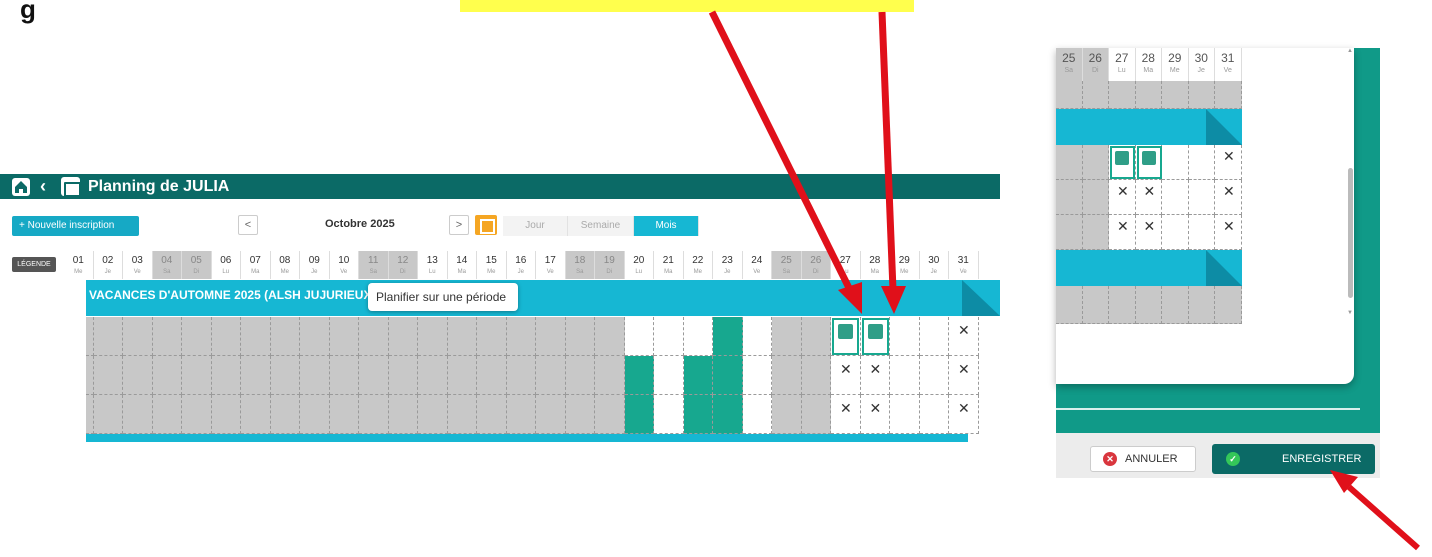 The width and height of the screenshot is (1432, 557). Describe the element at coordinates (344, 265) in the screenshot. I see `day-header-10: 10 Ve` at that location.